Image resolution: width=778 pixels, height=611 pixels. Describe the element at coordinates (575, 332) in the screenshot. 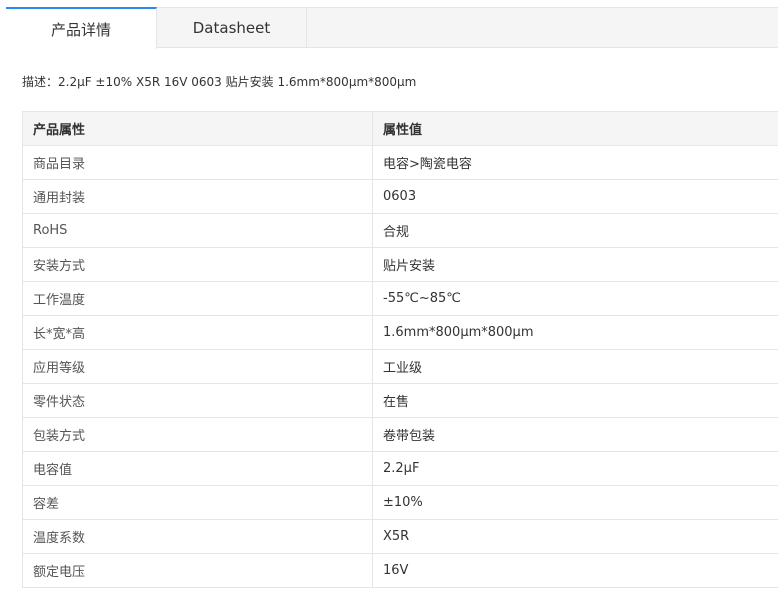

I see `attribute-value: 1.6mm*800µm*800µm` at that location.